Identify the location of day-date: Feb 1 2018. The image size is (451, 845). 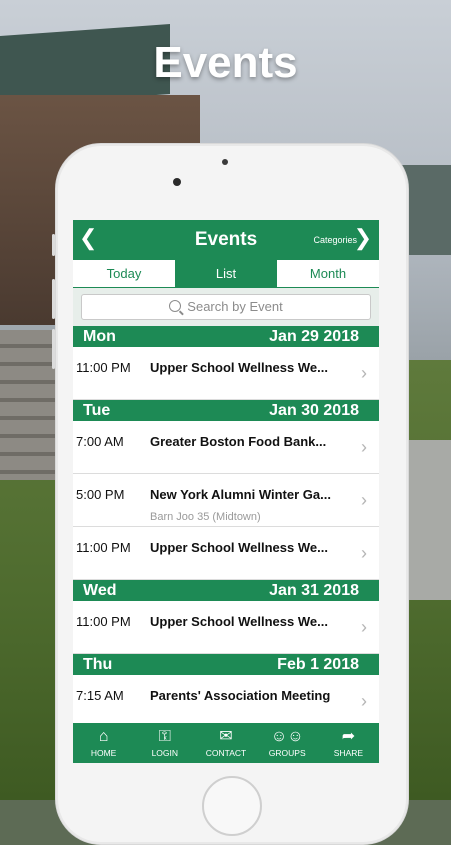
(318, 664).